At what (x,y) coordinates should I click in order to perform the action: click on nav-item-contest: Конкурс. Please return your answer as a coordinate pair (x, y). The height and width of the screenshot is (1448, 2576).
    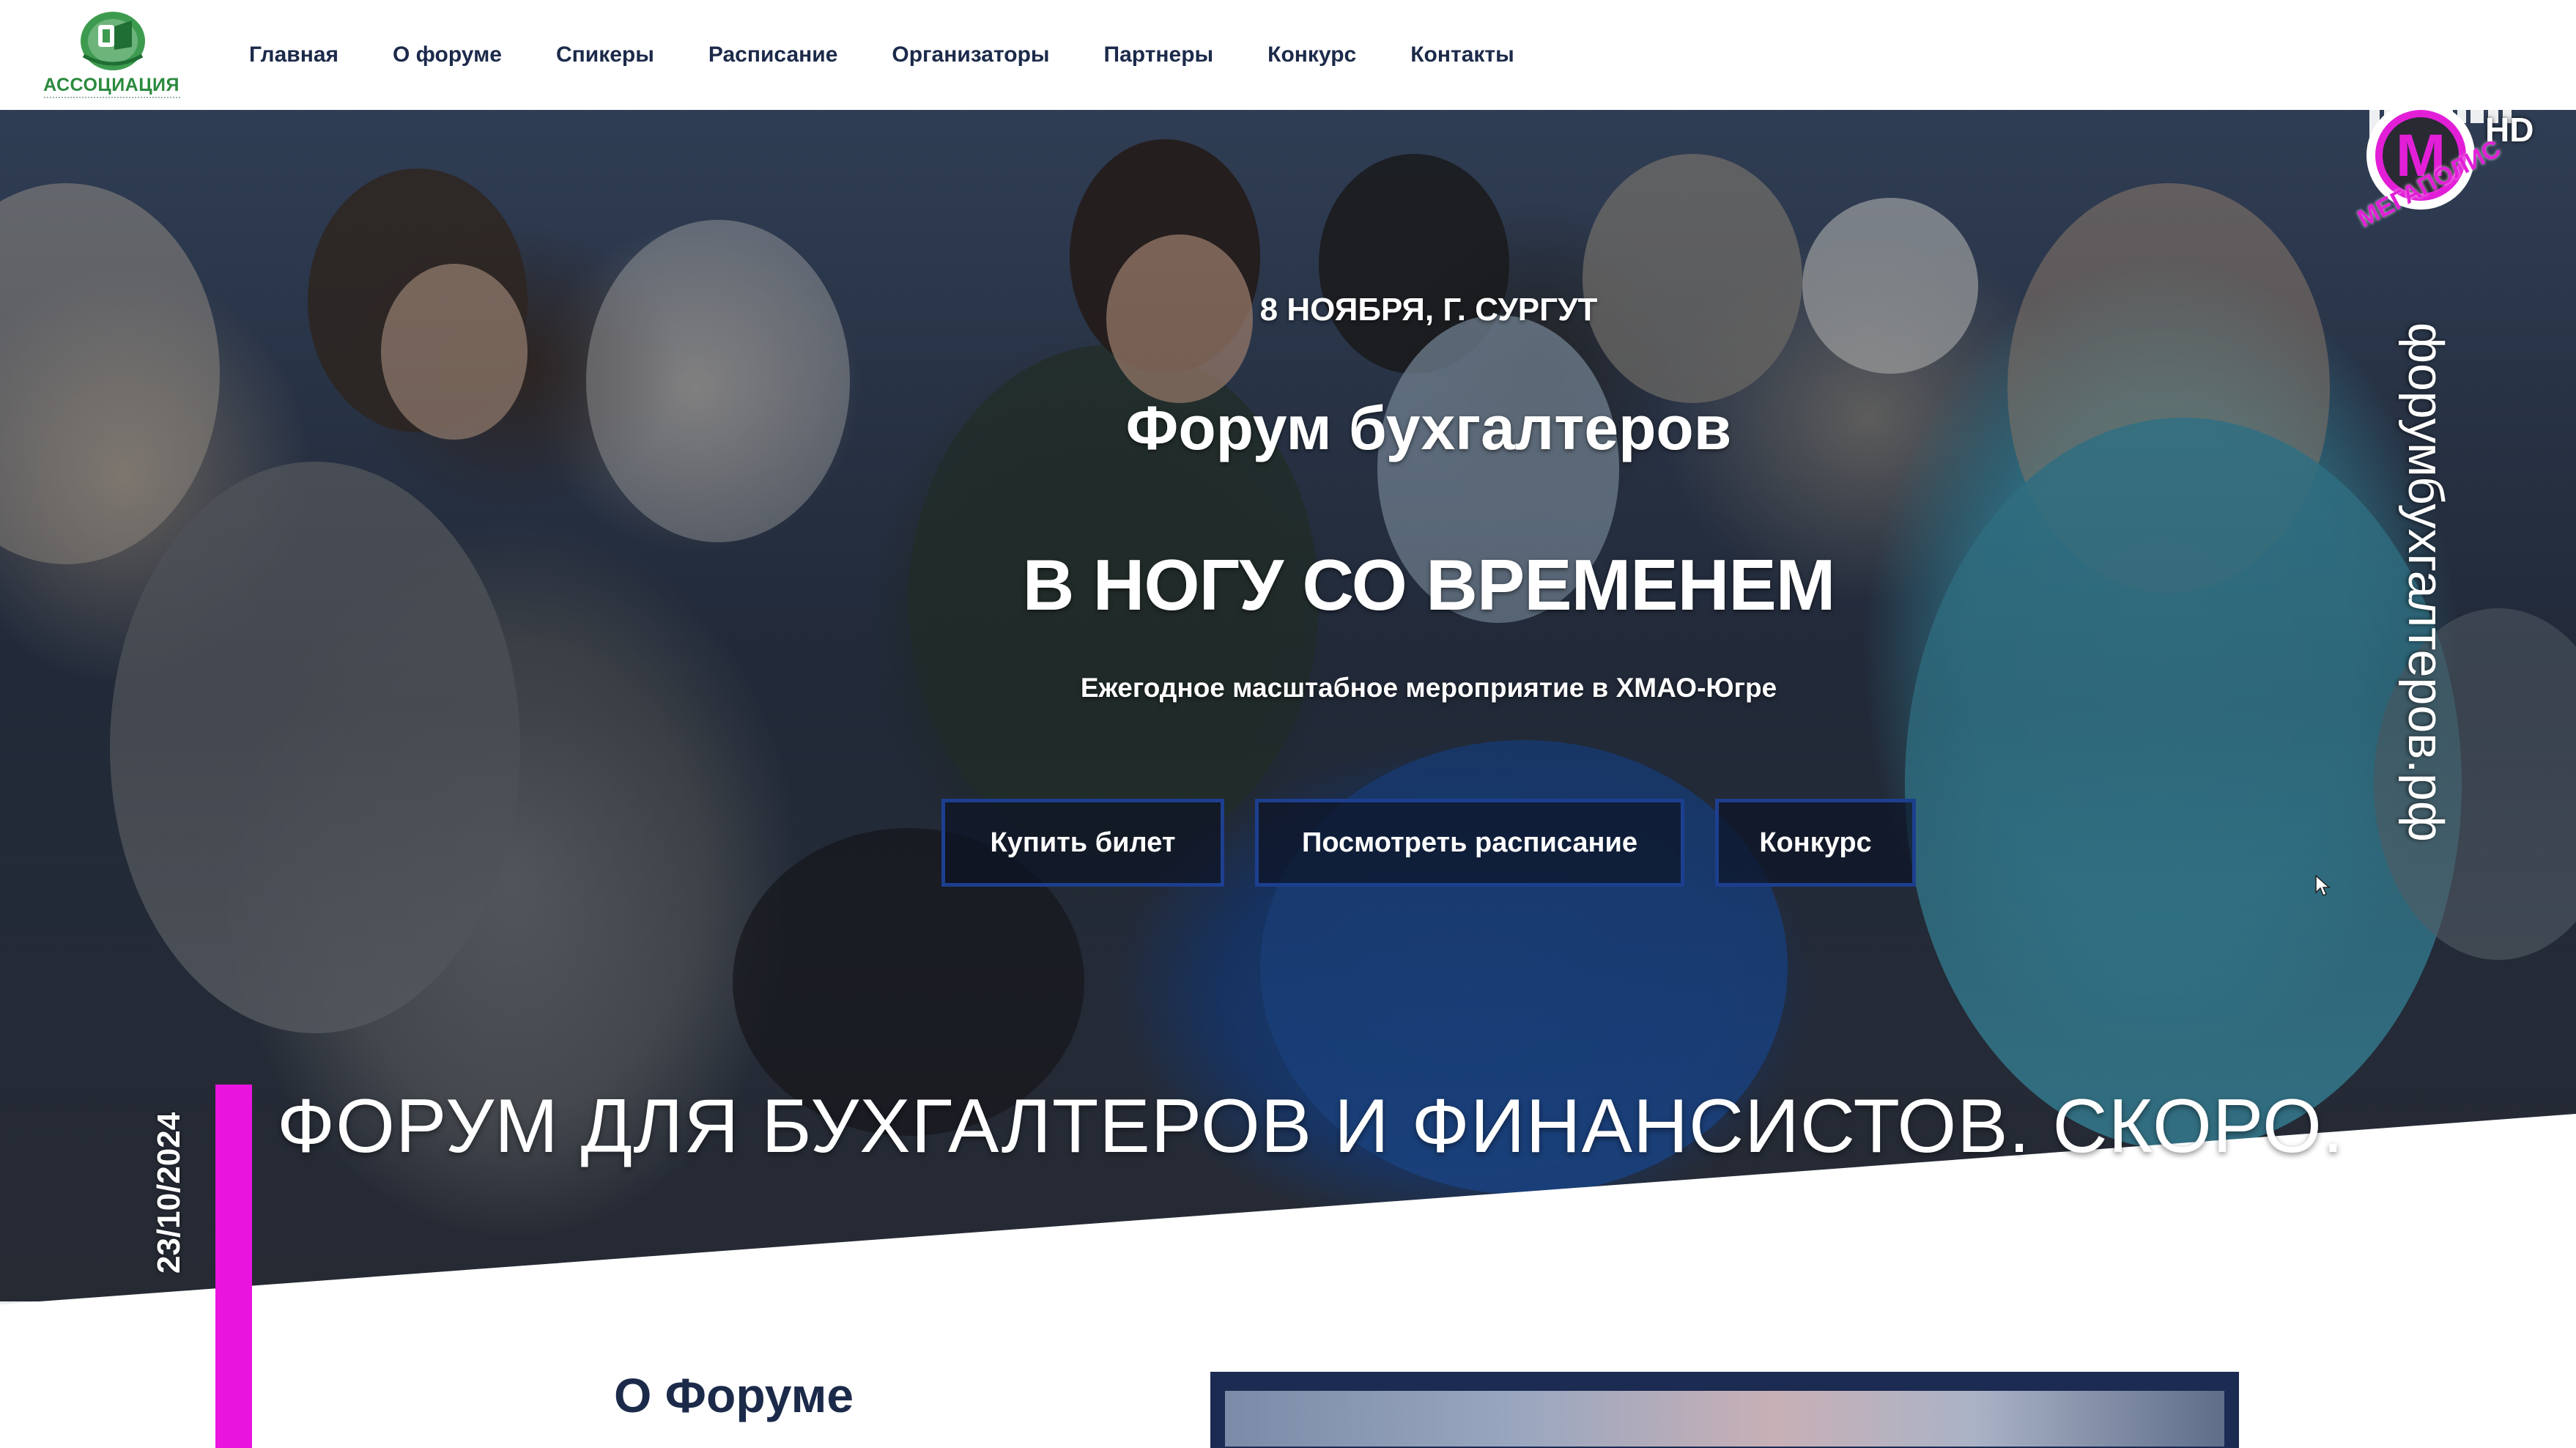
    Looking at the image, I should click on (1311, 55).